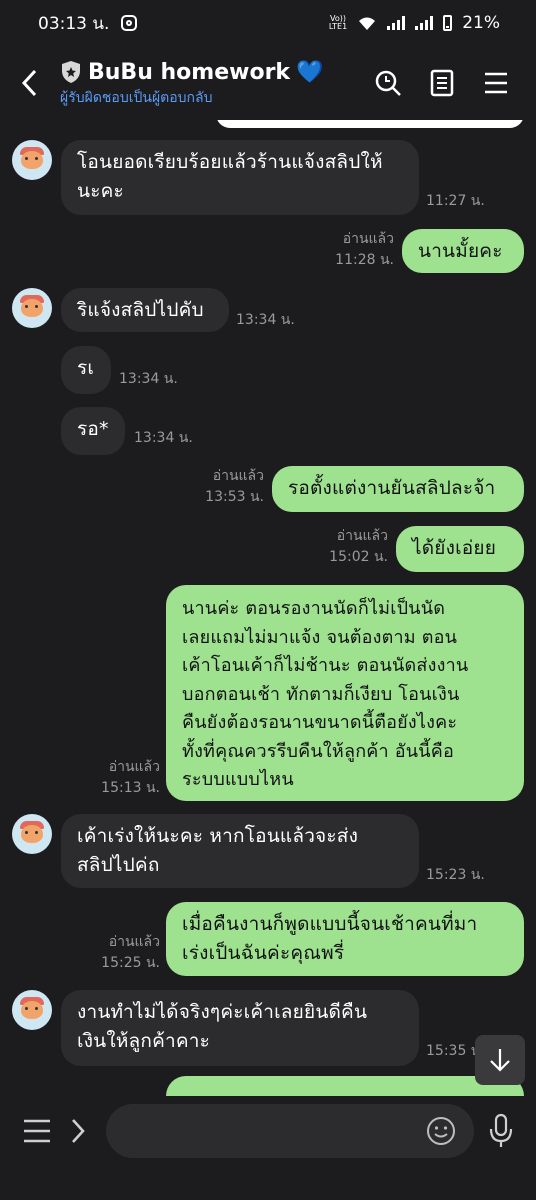 This screenshot has height=1200, width=536. I want to click on message-time: 13:53 น., so click(234, 497).